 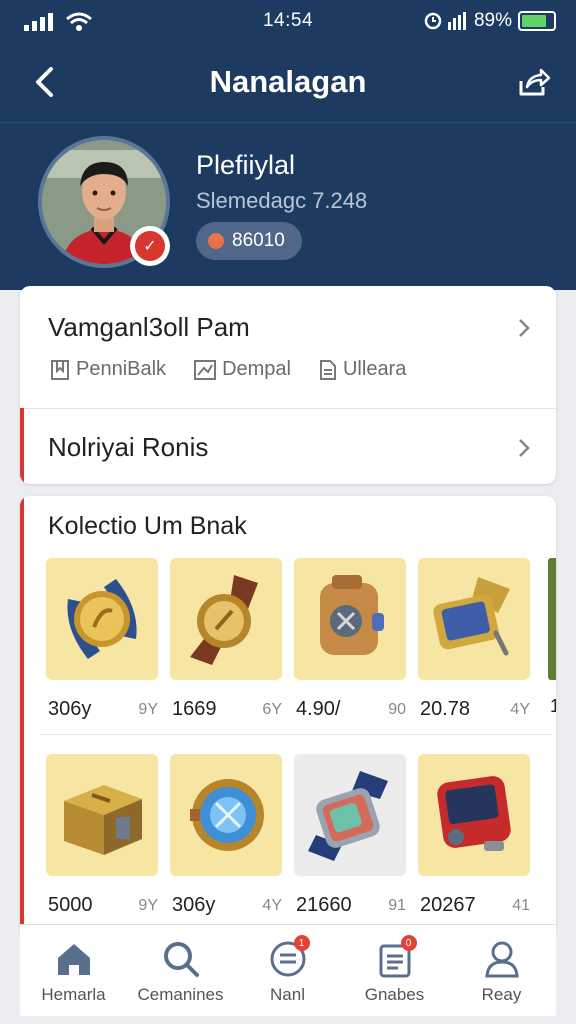 What do you see at coordinates (180, 994) in the screenshot?
I see `tab-label: Cemanines` at bounding box center [180, 994].